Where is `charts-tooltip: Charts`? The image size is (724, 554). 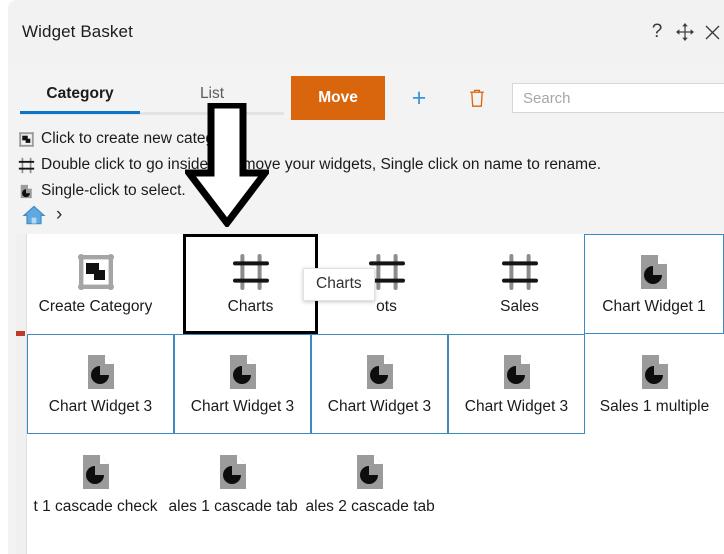 charts-tooltip: Charts is located at coordinates (339, 284).